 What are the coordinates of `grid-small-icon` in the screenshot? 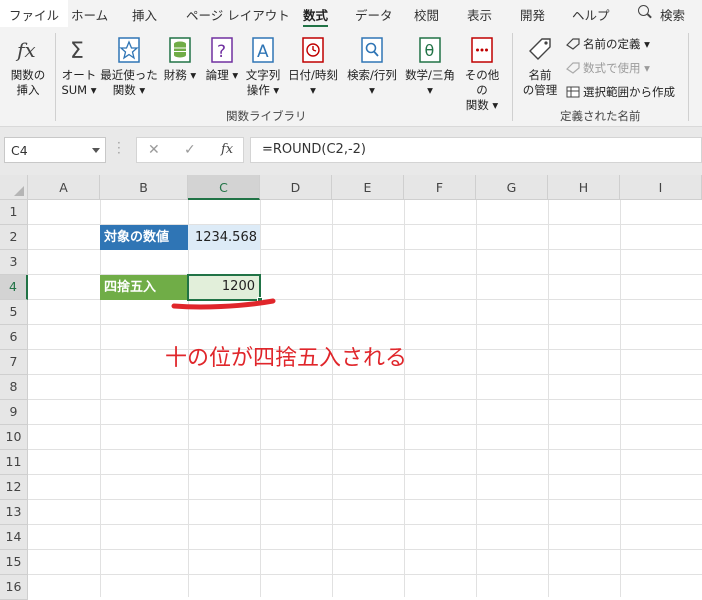 It's located at (573, 92).